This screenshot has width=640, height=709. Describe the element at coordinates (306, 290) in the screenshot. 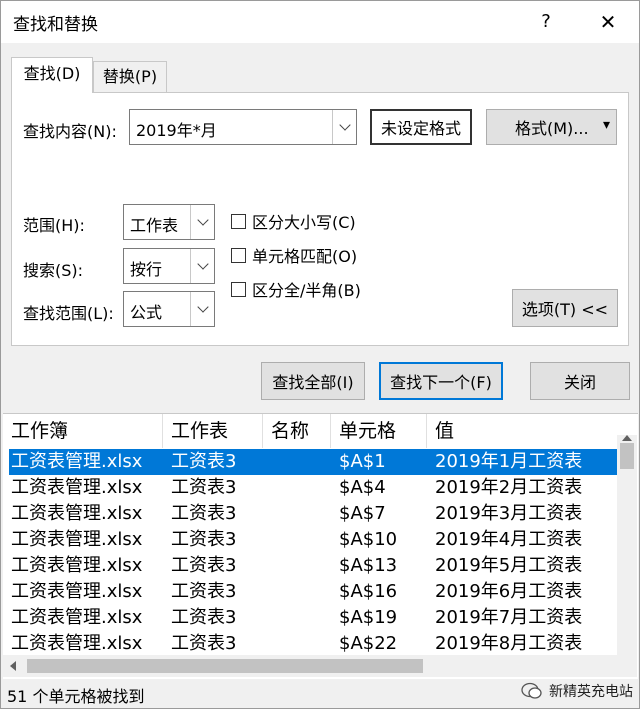

I see `match-width-label: 区分全/半角(B)` at that location.